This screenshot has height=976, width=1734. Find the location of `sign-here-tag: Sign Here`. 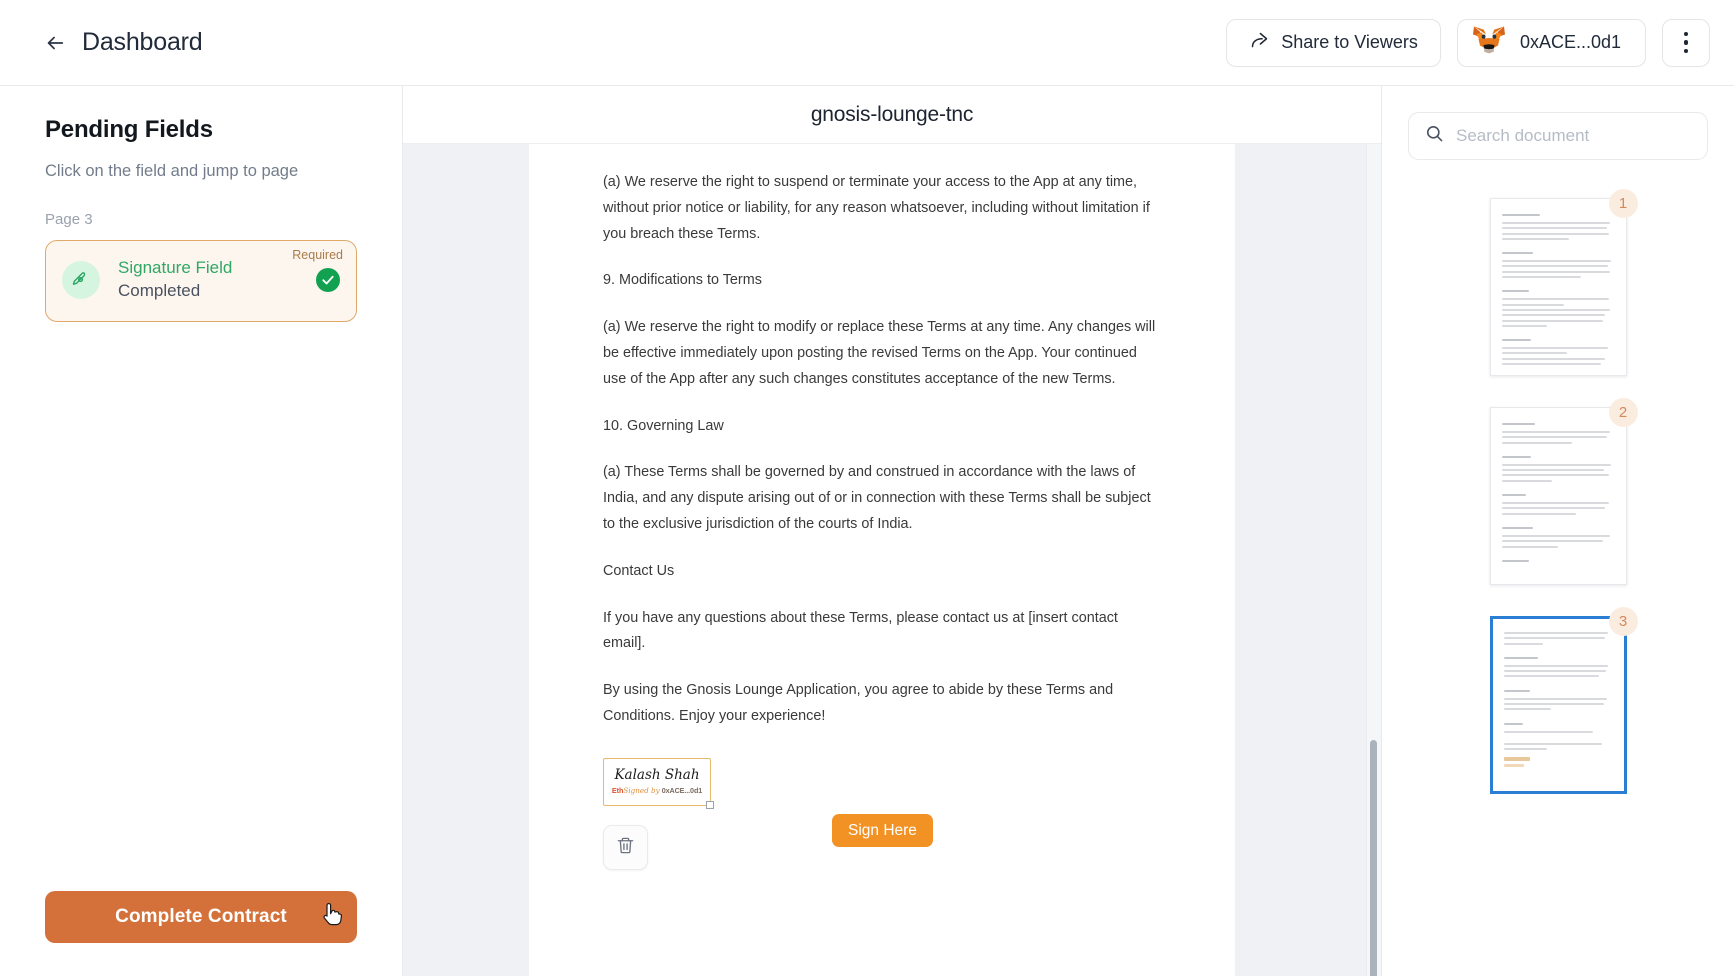

sign-here-tag: Sign Here is located at coordinates (882, 830).